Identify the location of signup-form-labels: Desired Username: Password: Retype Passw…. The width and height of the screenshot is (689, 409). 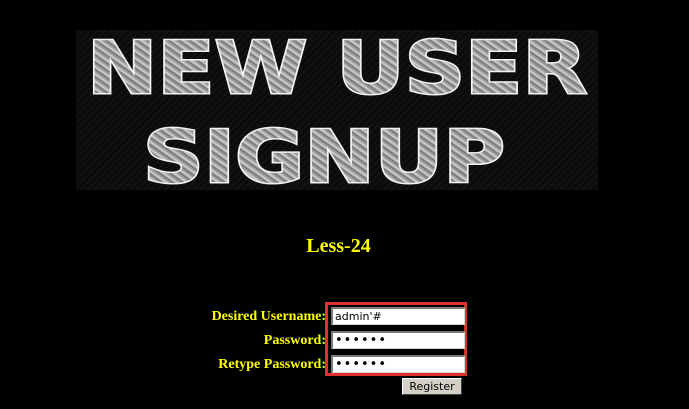
(258, 343).